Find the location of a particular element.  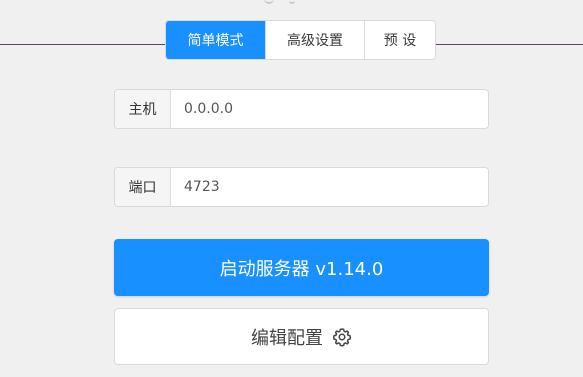

host-input is located at coordinates (329, 109).